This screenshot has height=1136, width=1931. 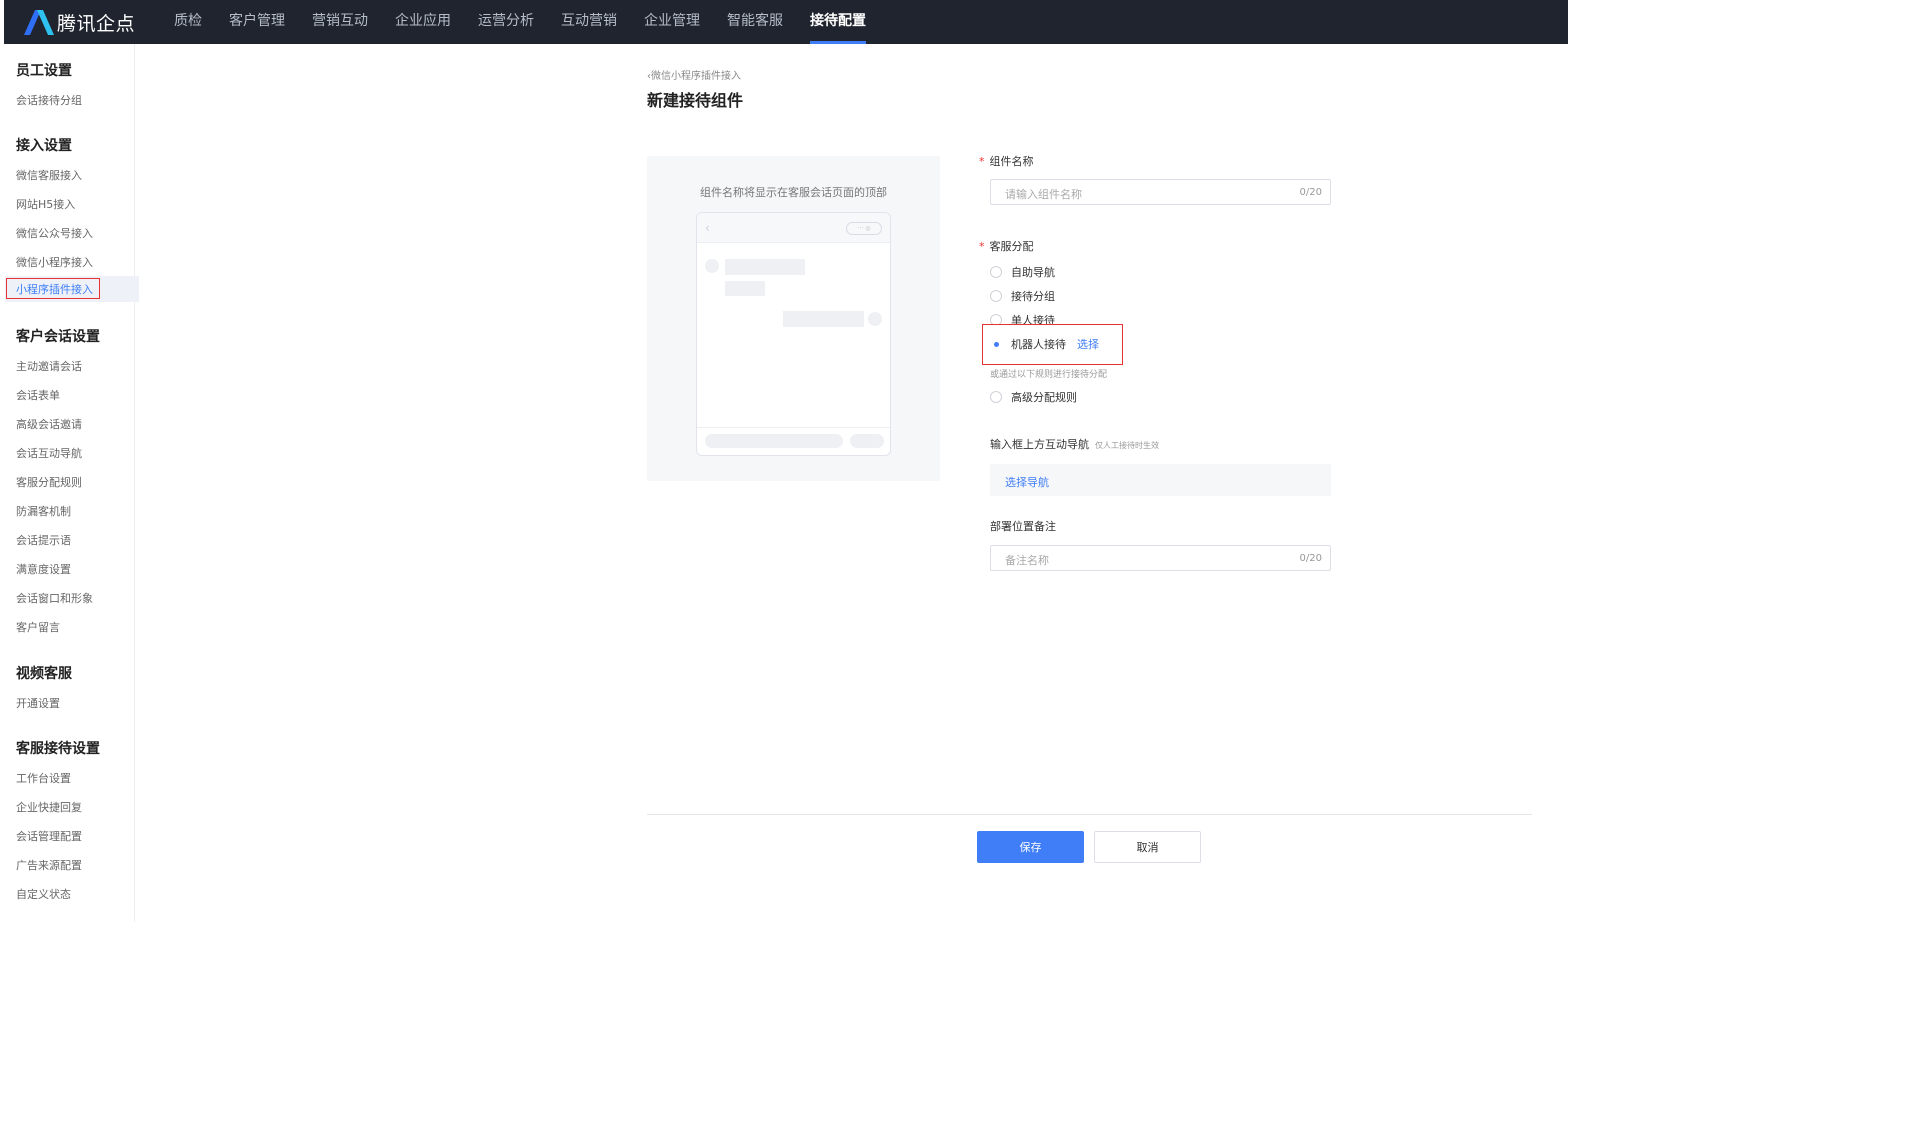 I want to click on brand-name: 腾讯企点, so click(x=96, y=23).